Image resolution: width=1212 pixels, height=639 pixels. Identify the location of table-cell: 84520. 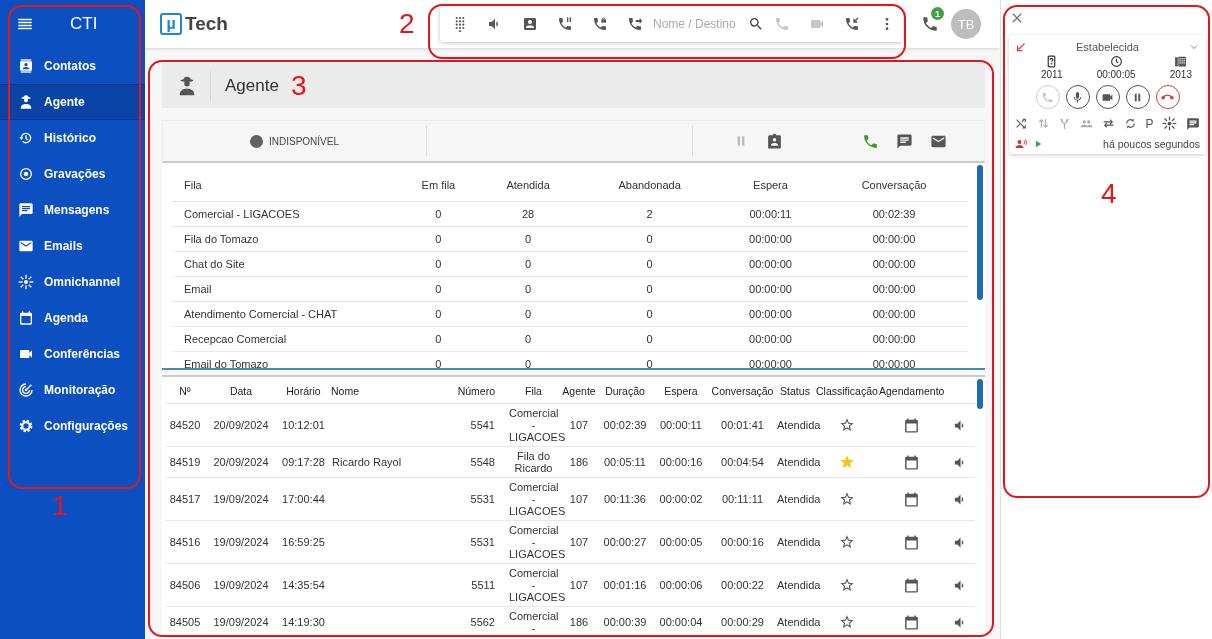
(185, 425).